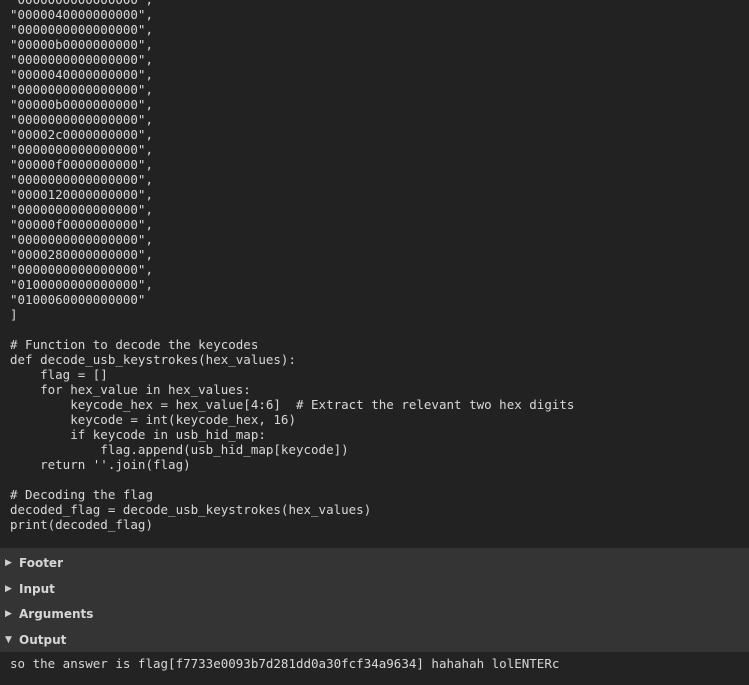 The width and height of the screenshot is (749, 685). I want to click on section-output-header: ▼ Output, so click(374, 639).